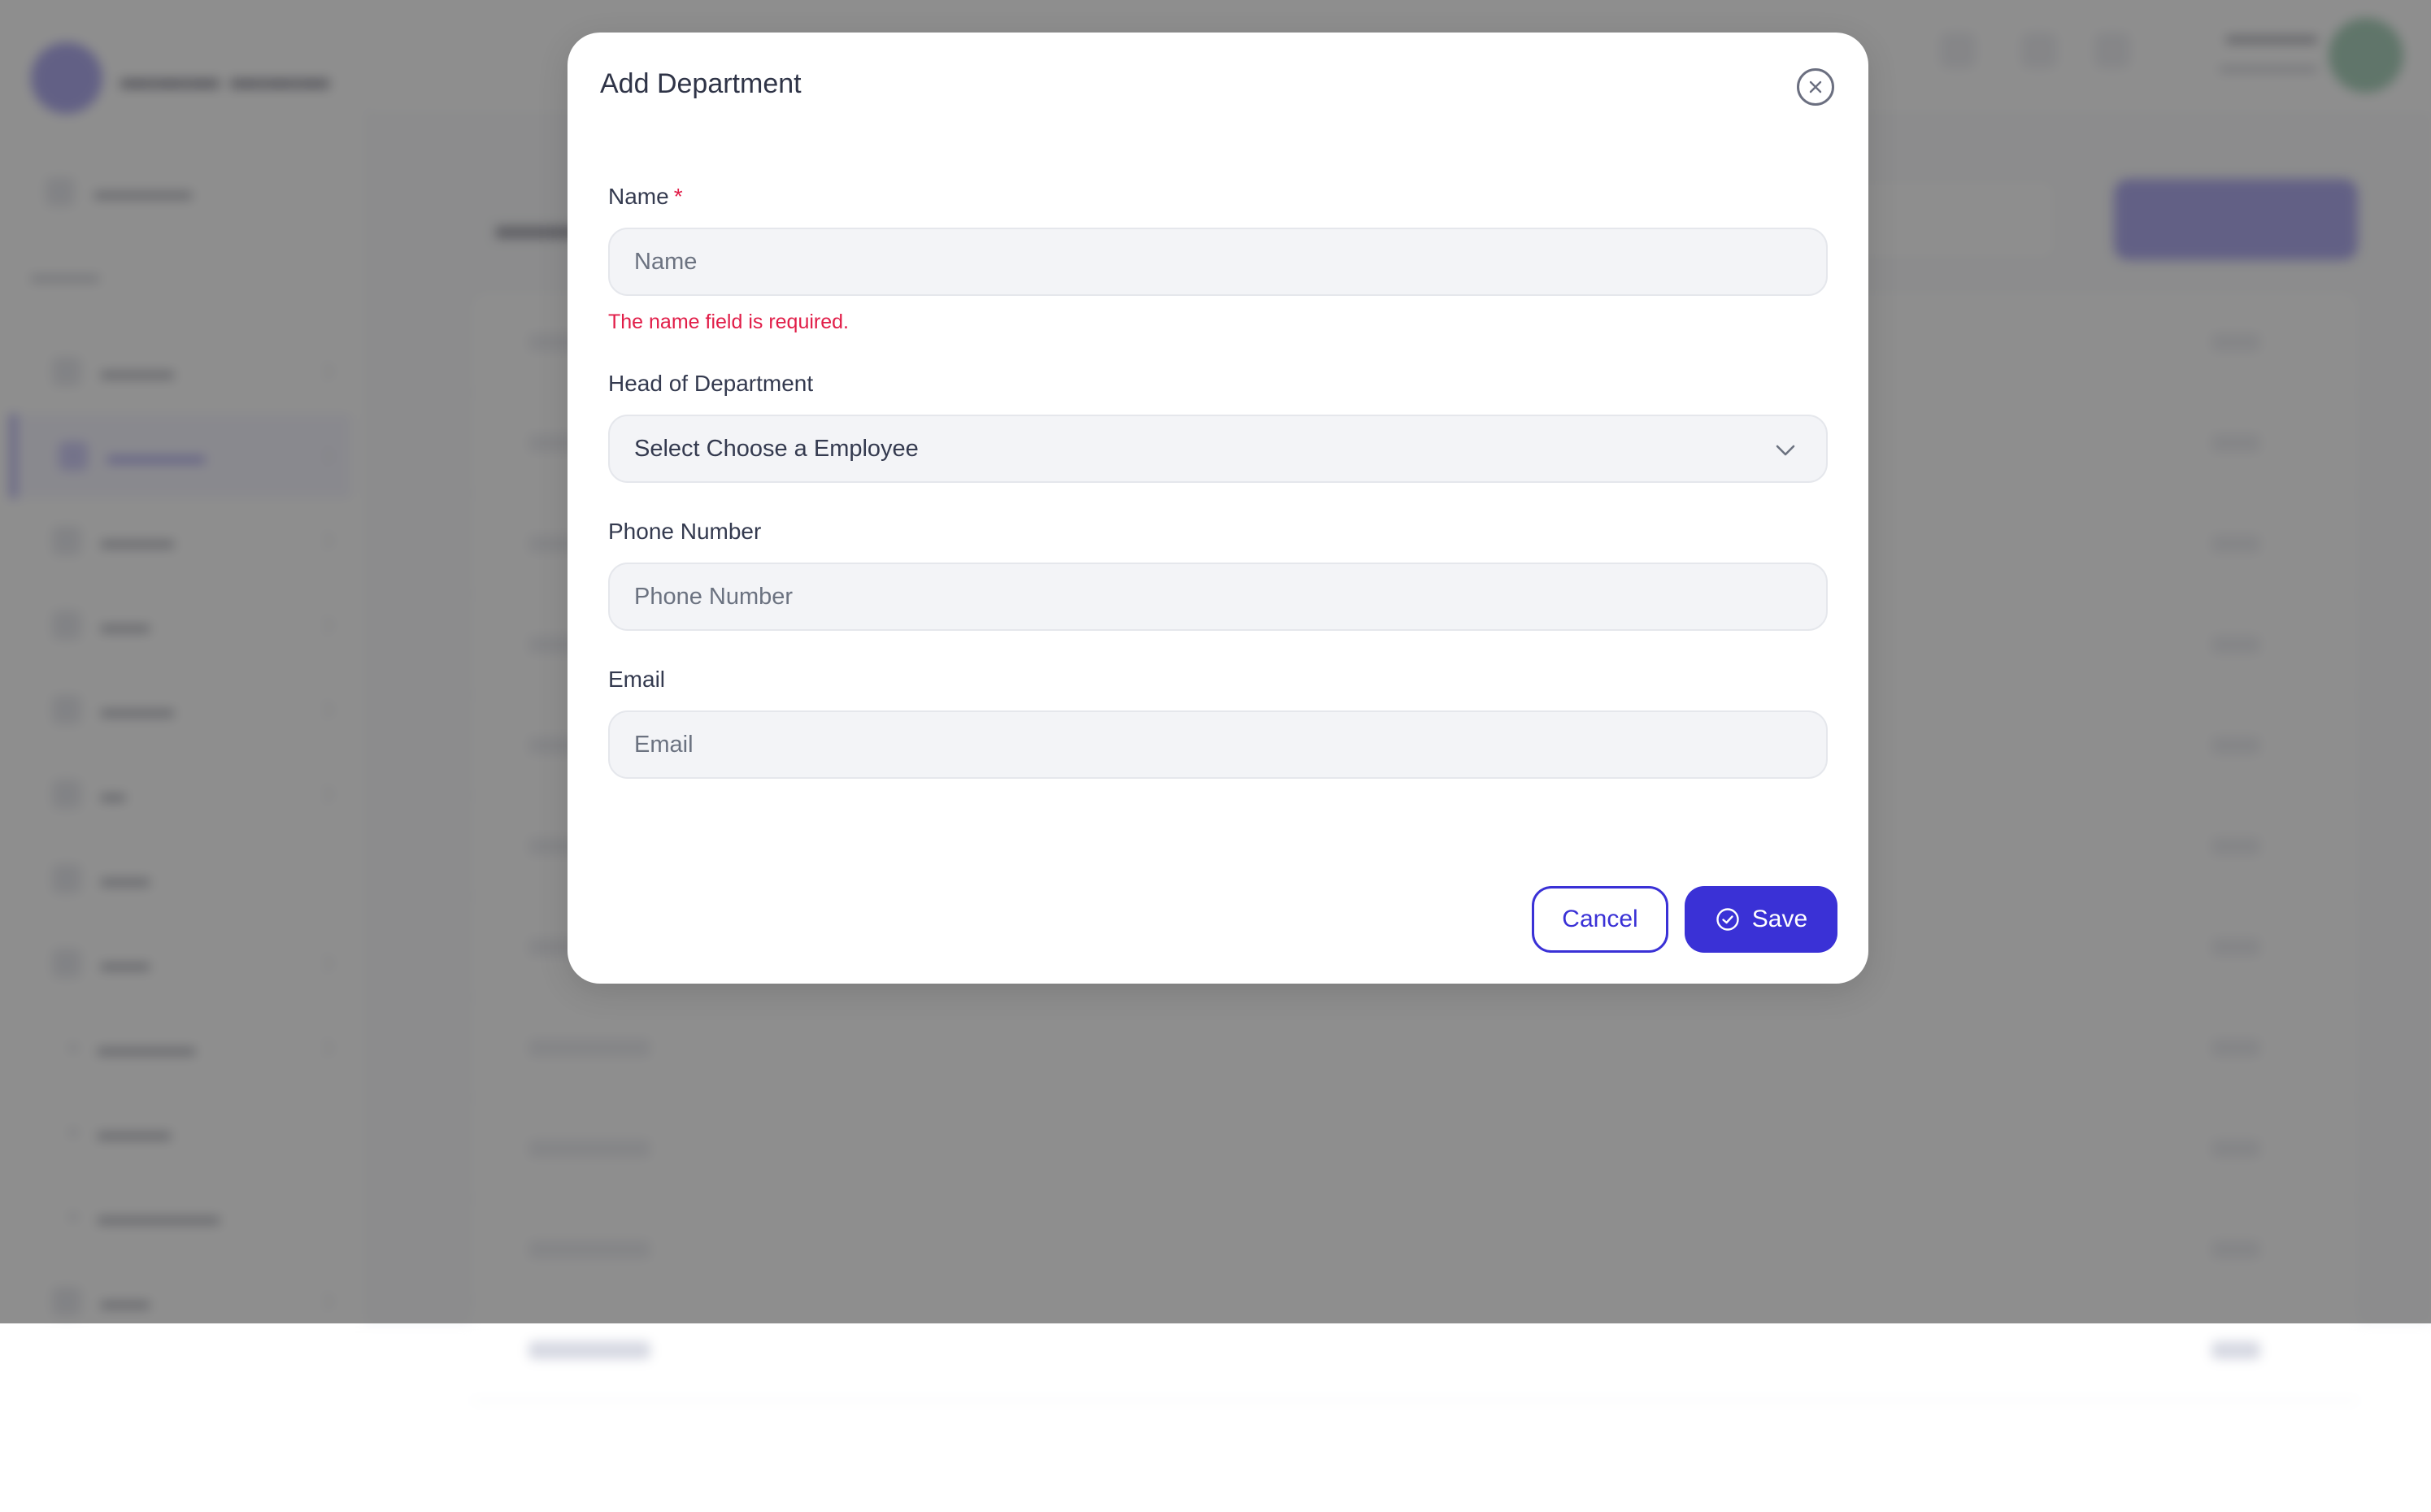 Image resolution: width=2431 pixels, height=1512 pixels. What do you see at coordinates (1218, 597) in the screenshot?
I see `phone-number-input` at bounding box center [1218, 597].